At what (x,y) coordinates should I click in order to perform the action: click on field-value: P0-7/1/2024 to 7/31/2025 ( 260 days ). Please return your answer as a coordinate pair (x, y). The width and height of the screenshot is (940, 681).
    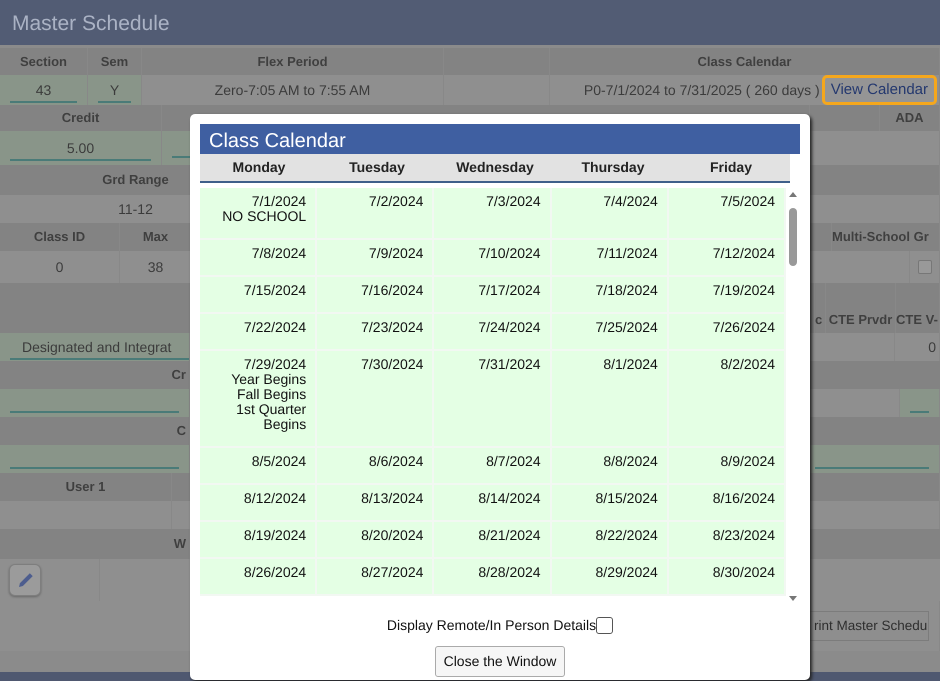
    Looking at the image, I should click on (702, 90).